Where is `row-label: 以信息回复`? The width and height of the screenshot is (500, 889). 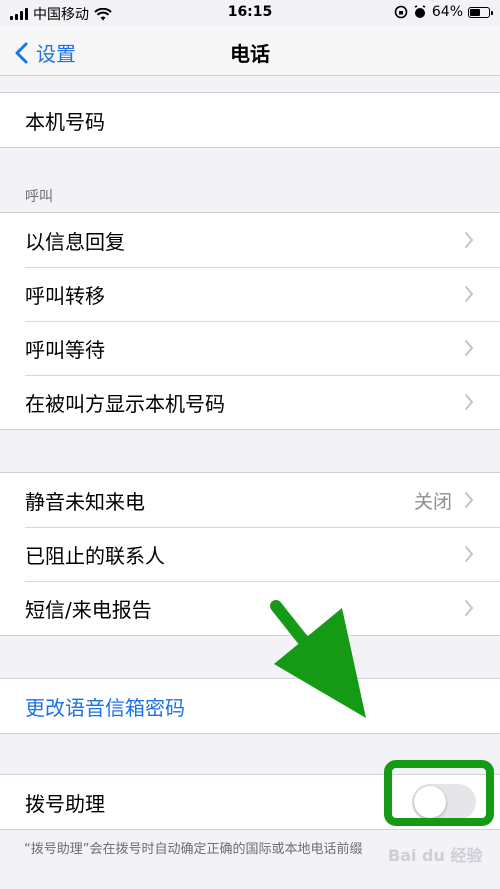
row-label: 以信息回复 is located at coordinates (75, 241).